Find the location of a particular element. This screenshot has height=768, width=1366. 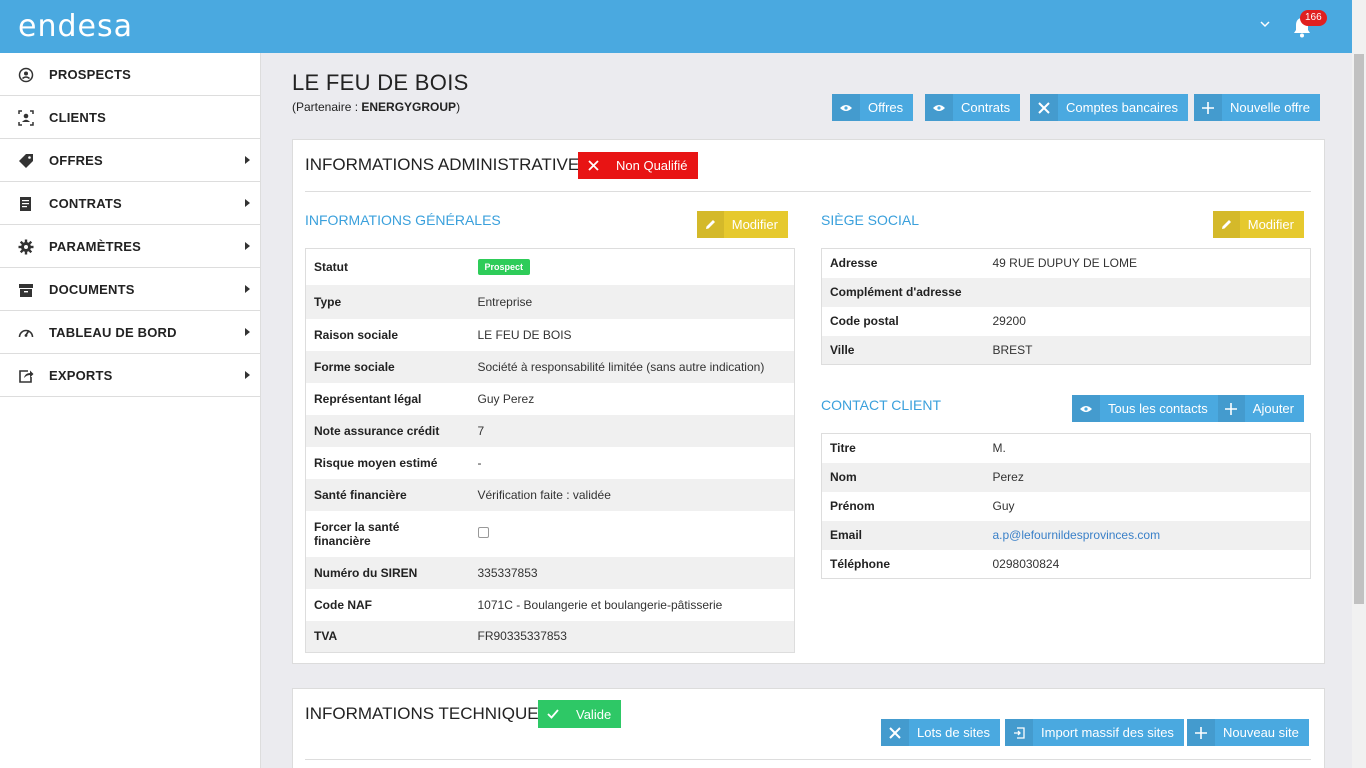

row-key: Téléphone is located at coordinates (860, 563).